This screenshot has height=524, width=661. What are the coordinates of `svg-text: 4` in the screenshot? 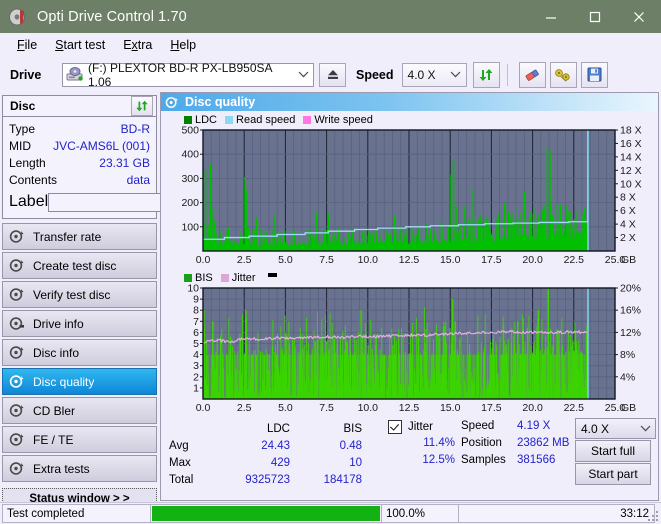 It's located at (196, 355).